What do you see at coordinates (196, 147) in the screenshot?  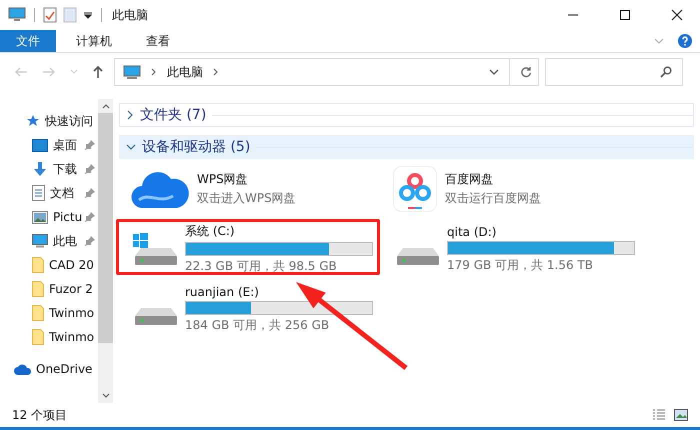 I see `group-title: 设备和驱动器 (5)` at bounding box center [196, 147].